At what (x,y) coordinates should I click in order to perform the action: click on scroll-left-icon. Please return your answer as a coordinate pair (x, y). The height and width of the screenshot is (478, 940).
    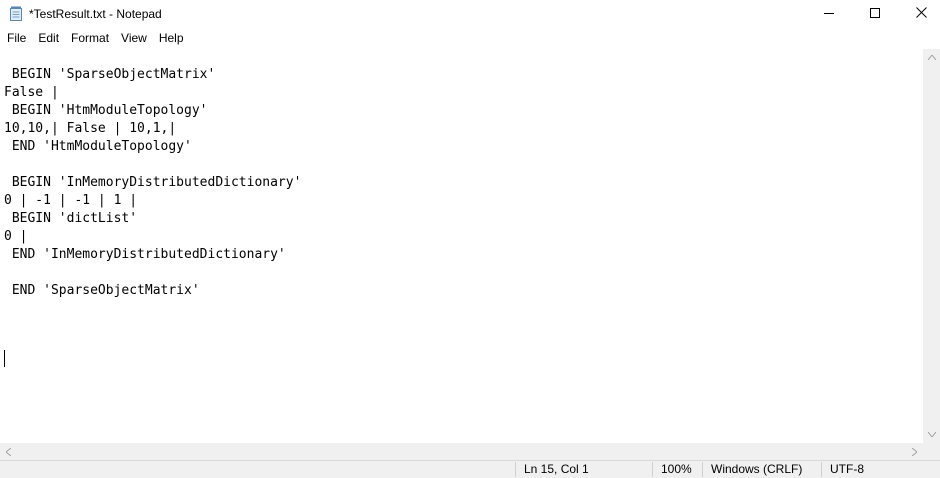
    Looking at the image, I should click on (8, 451).